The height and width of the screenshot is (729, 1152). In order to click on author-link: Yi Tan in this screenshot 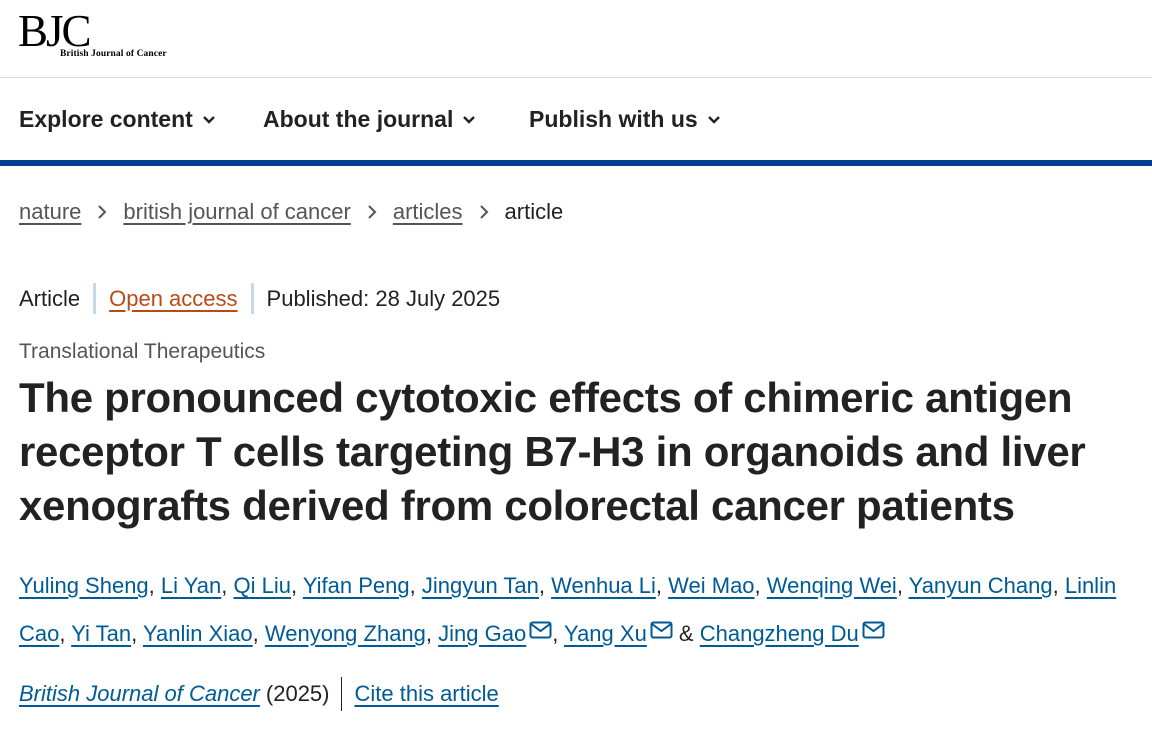, I will do `click(101, 633)`.